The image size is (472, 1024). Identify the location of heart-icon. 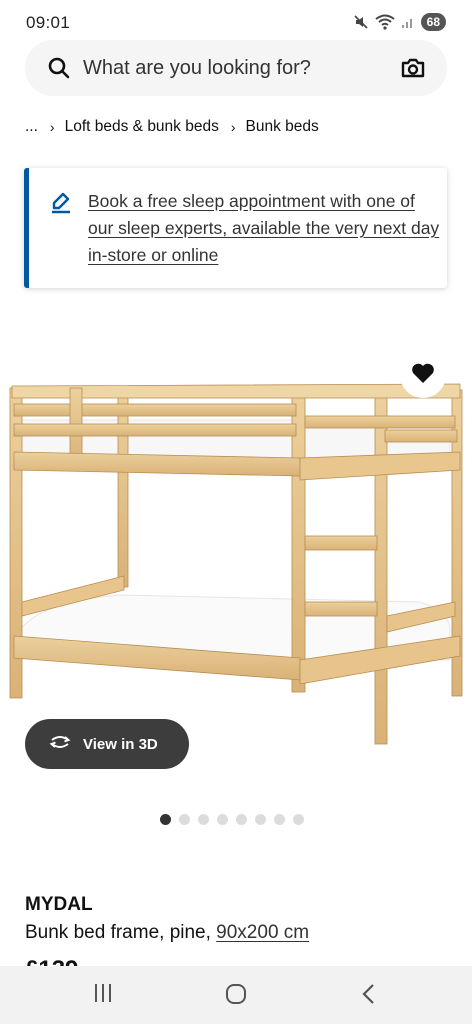
(423, 375).